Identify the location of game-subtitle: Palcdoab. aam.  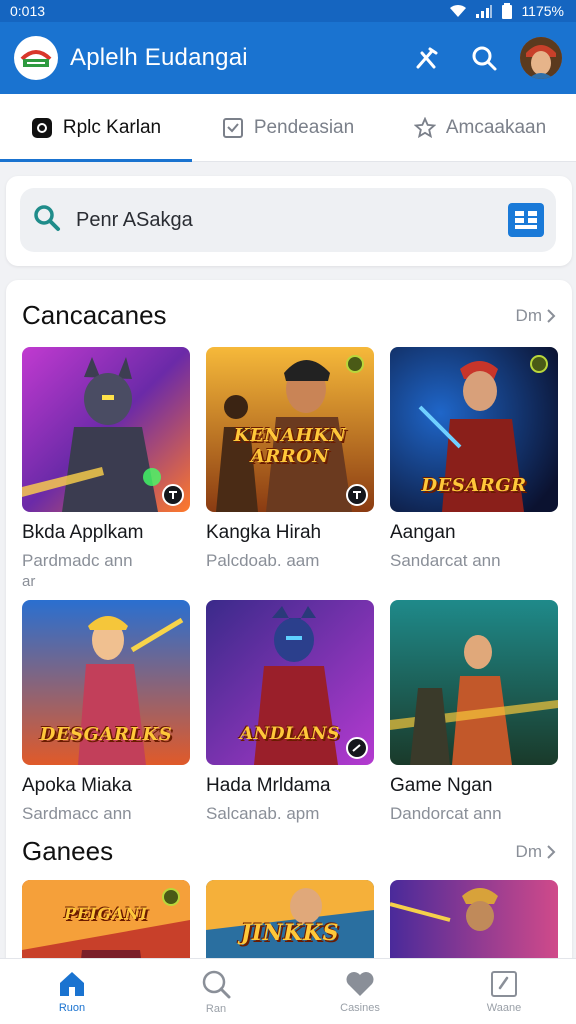
(263, 560).